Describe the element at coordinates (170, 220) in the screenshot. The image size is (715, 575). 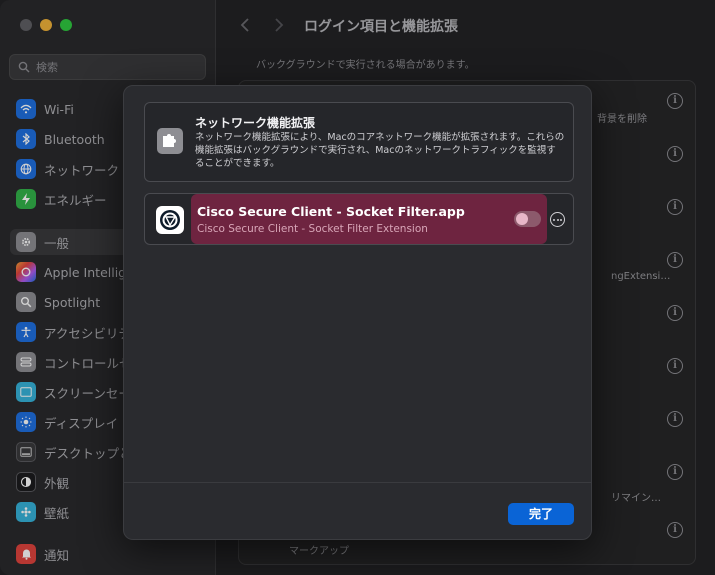
I see `cisco-secure-client-icon` at that location.